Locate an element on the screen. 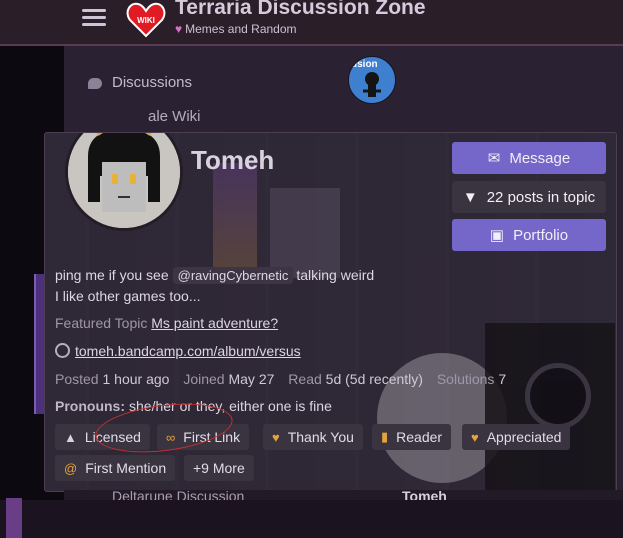 The width and height of the screenshot is (623, 538). joined-label: Joined is located at coordinates (204, 379).